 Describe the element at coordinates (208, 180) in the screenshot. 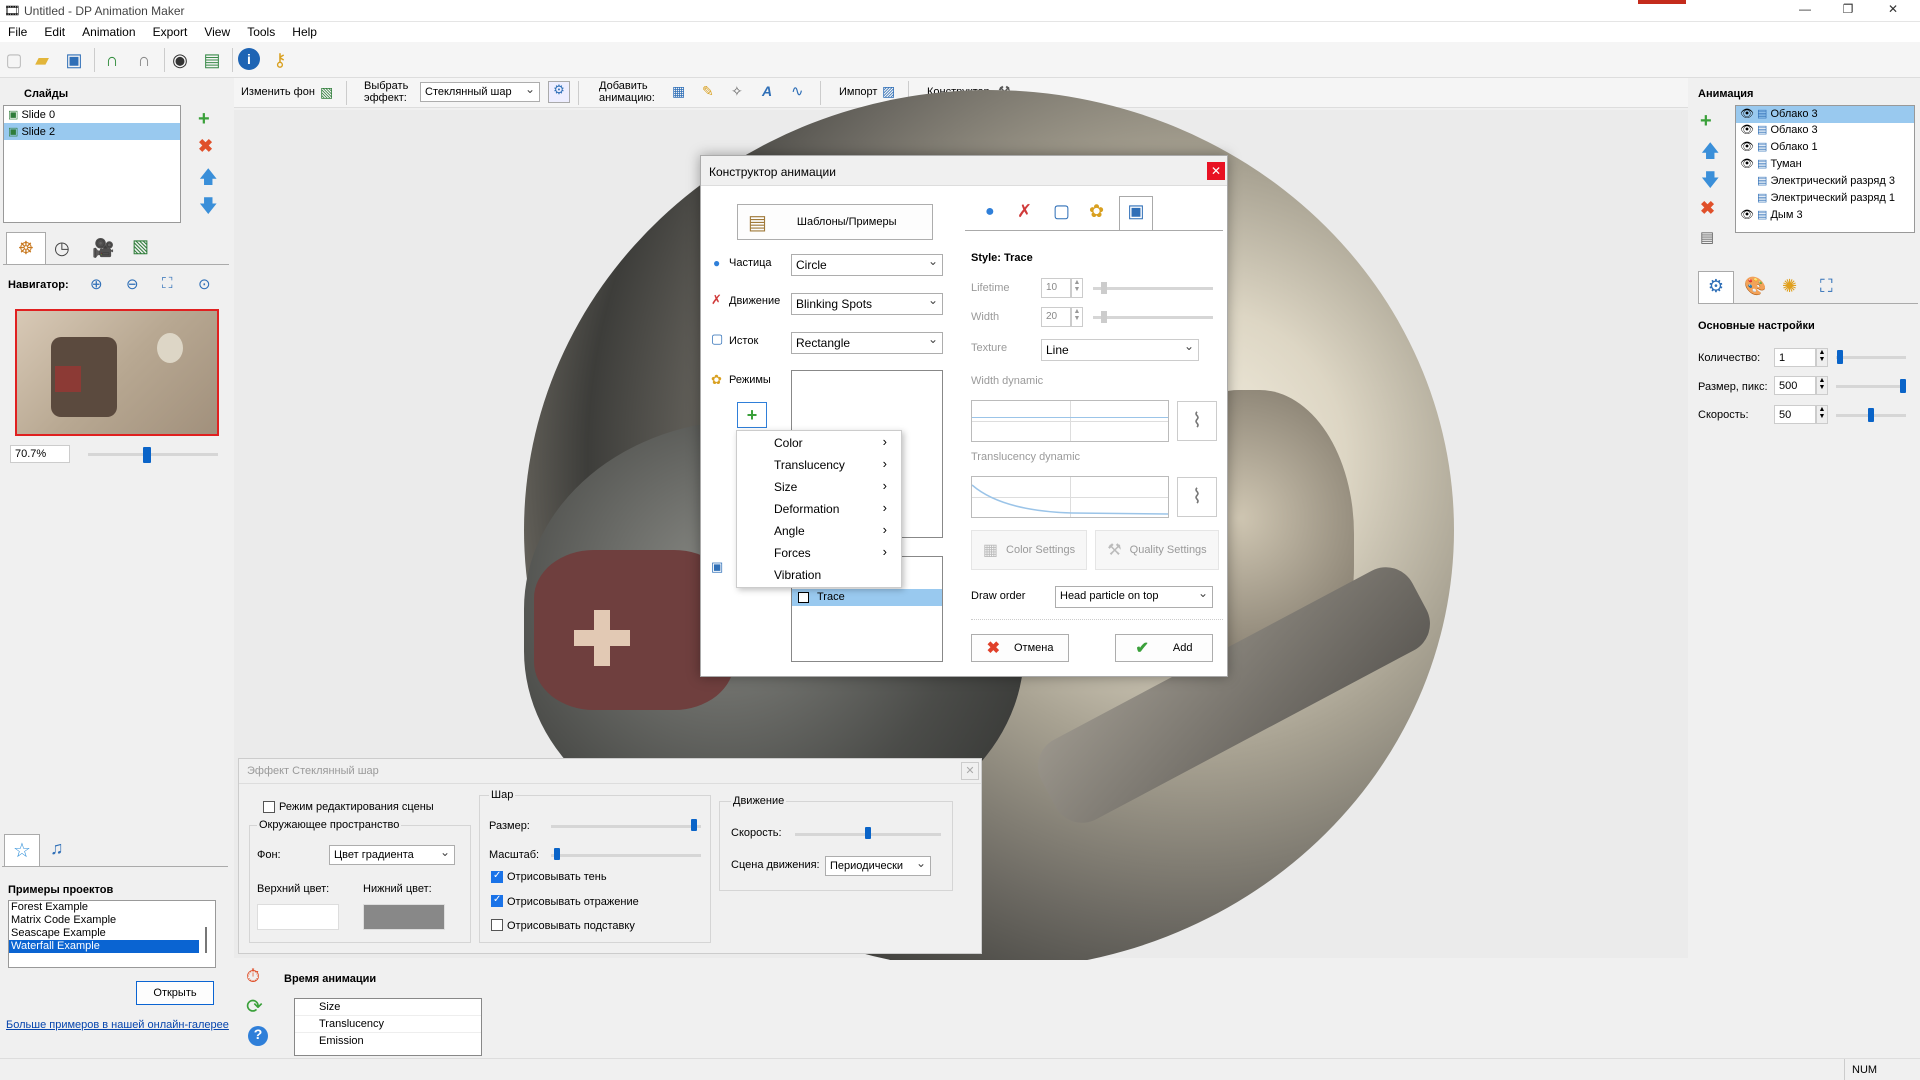

I see `move-up-icon: 🡅` at that location.